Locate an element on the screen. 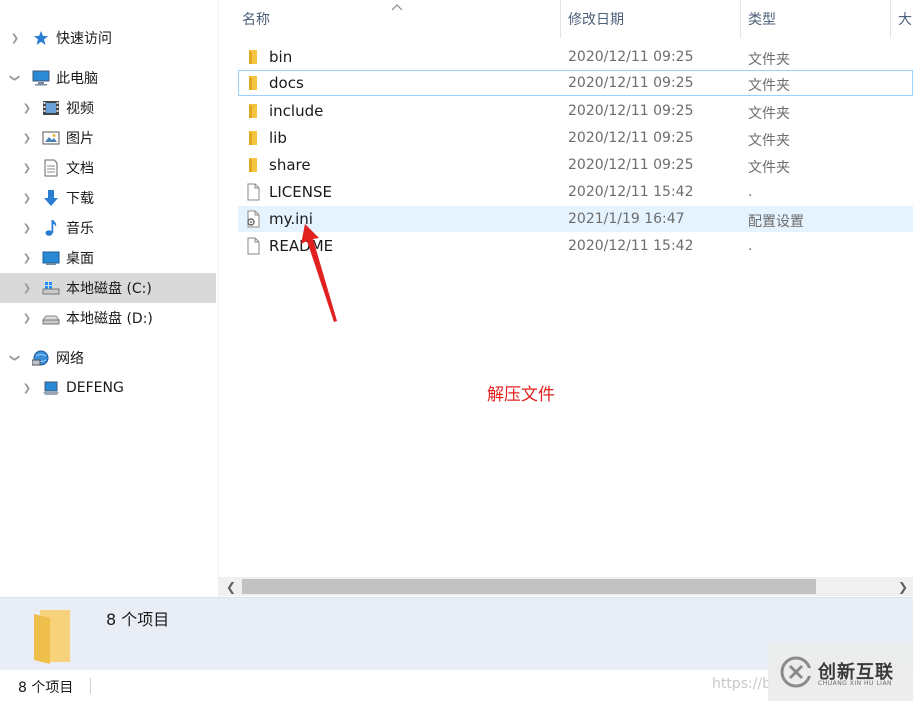 This screenshot has width=913, height=701. logo-mark-icon is located at coordinates (797, 672).